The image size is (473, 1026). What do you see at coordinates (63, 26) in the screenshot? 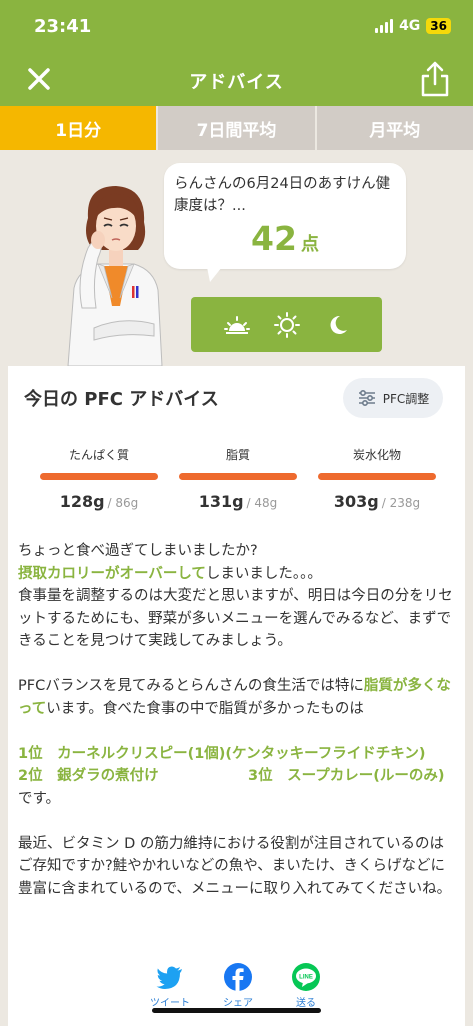
I see `status-time: 23:41` at bounding box center [63, 26].